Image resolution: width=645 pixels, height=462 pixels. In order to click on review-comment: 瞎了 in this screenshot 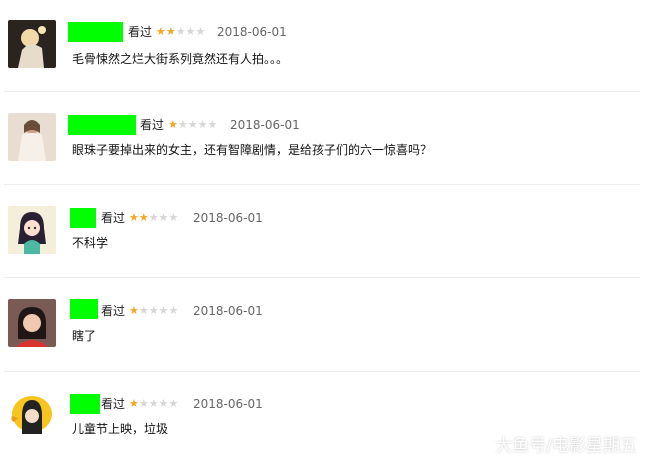, I will do `click(84, 336)`.